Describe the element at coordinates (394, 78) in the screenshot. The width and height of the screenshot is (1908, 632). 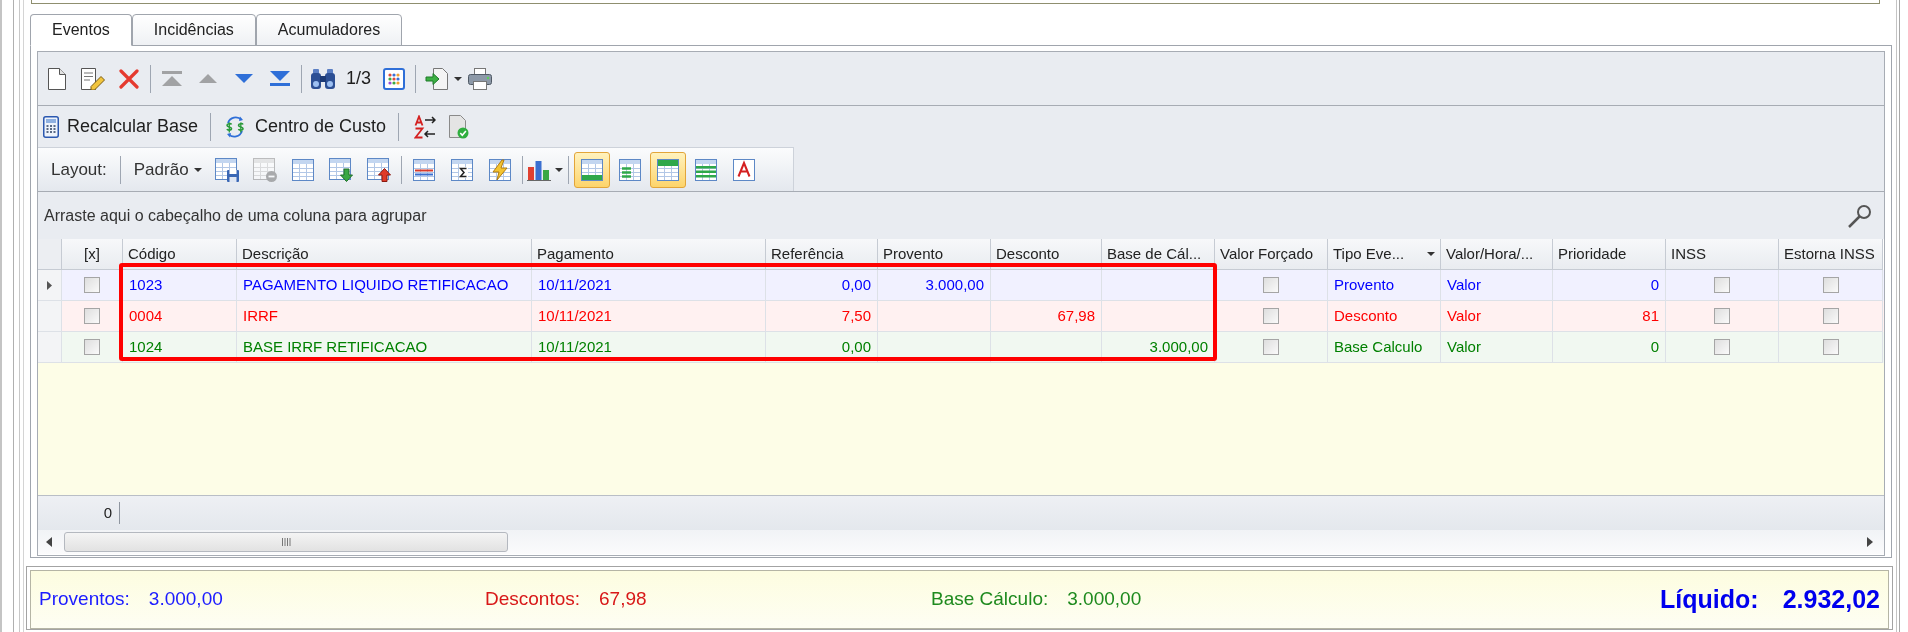
I see `dot-grid-icon` at that location.